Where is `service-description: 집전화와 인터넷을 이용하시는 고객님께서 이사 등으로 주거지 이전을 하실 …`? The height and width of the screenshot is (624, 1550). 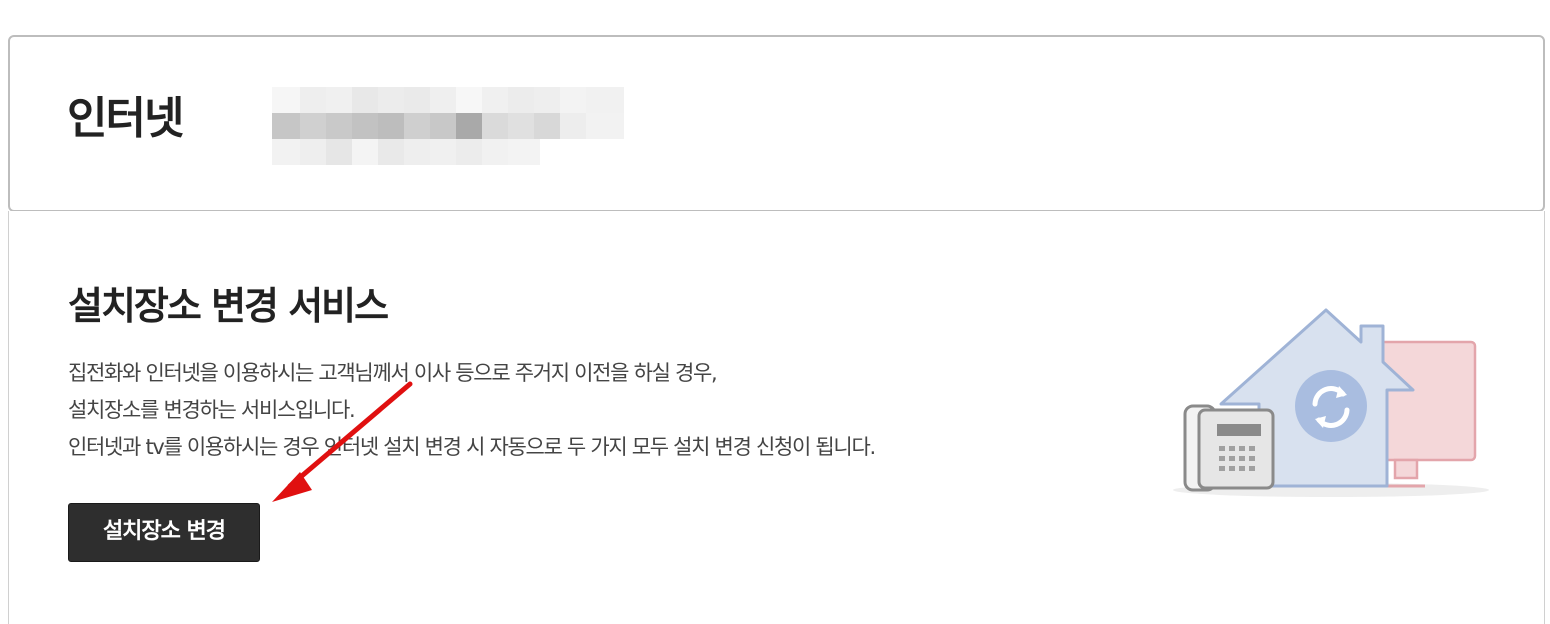 service-description: 집전화와 인터넷을 이용하시는 고객님께서 이사 등으로 주거지 이전을 하실 … is located at coordinates (598, 410).